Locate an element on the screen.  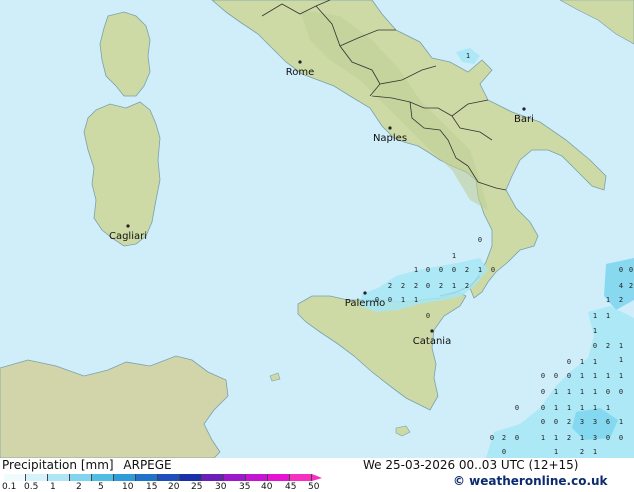
footer-title-row: Precipitation [mm] ARPEGE is located at coordinates (87, 465).